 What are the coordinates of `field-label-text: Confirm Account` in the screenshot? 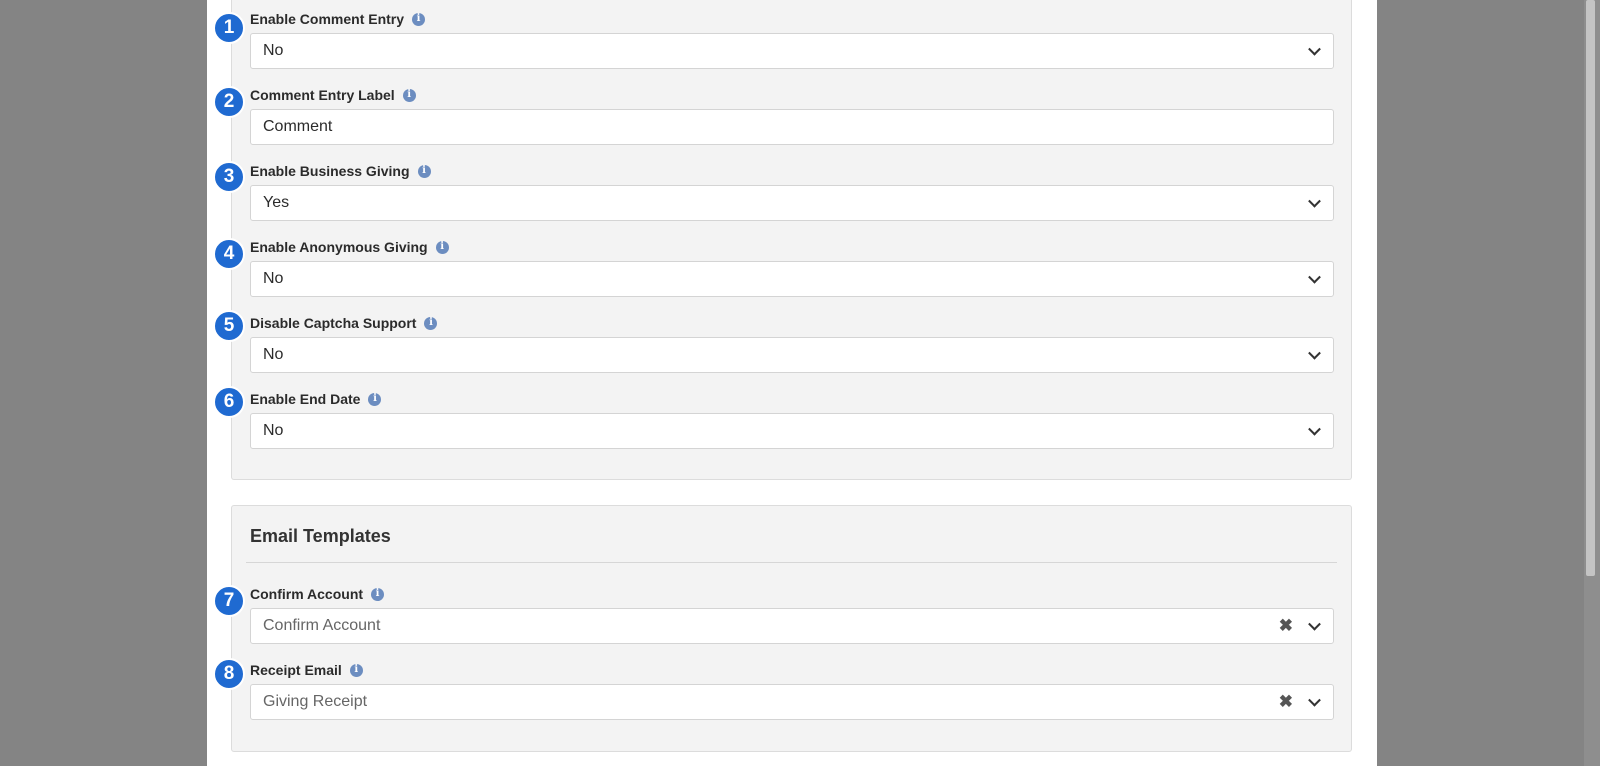 It's located at (307, 594).